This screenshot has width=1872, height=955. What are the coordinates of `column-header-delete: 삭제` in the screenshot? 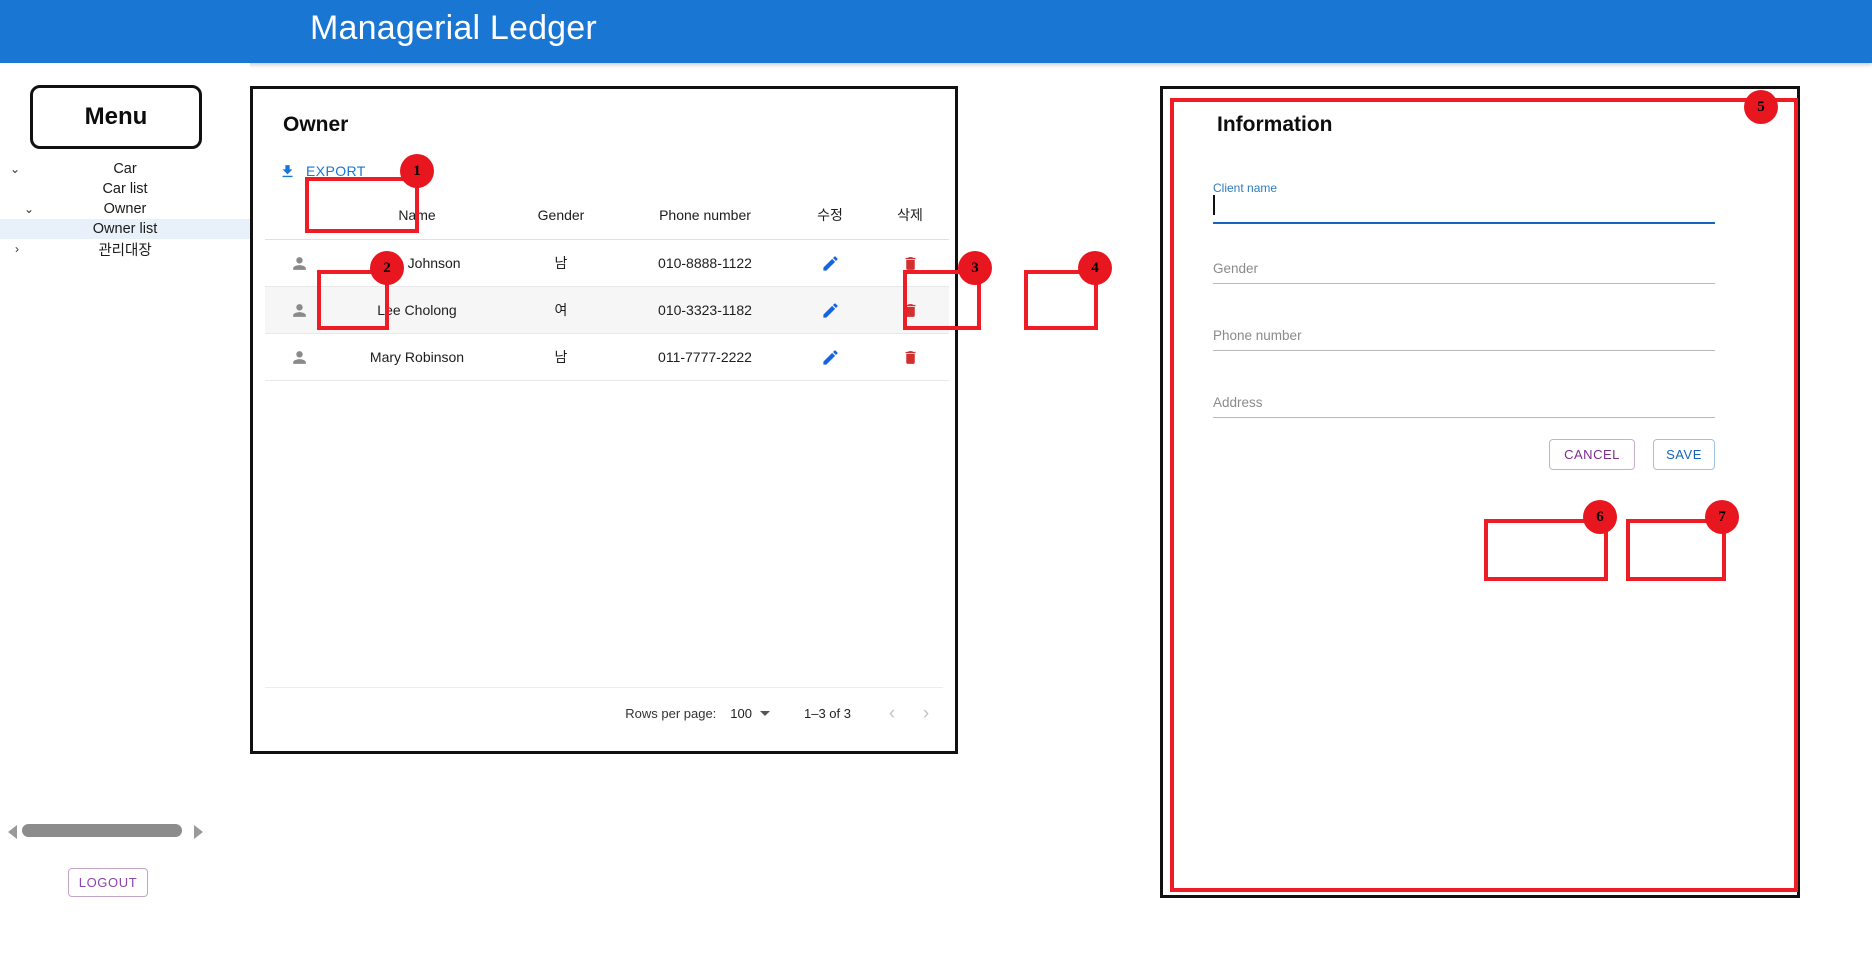 It's located at (910, 215).